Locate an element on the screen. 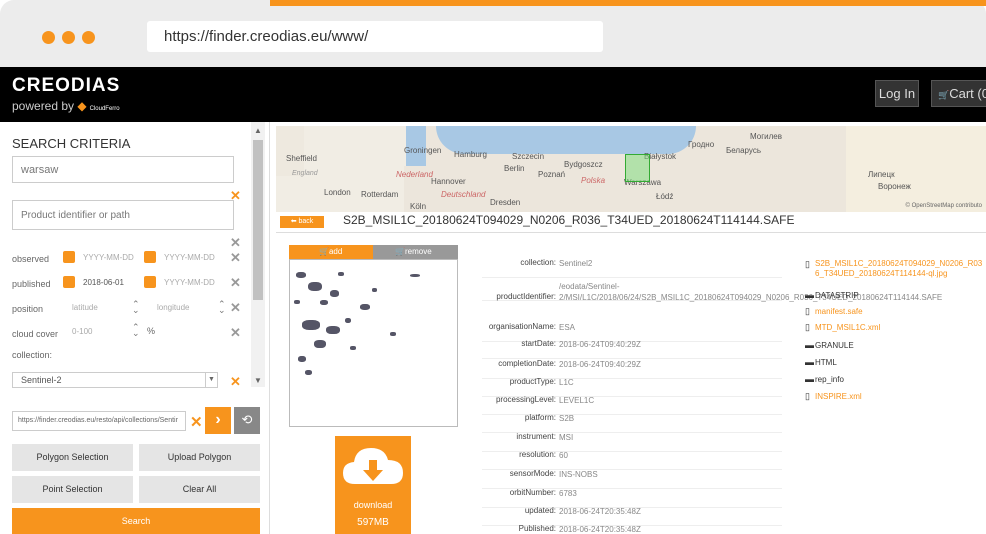  minimize-dot is located at coordinates (68, 37).